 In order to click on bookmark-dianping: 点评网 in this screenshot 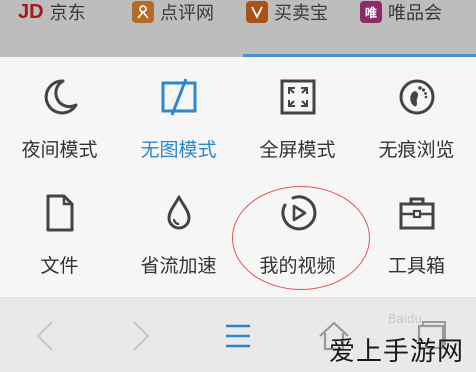, I will do `click(173, 12)`.